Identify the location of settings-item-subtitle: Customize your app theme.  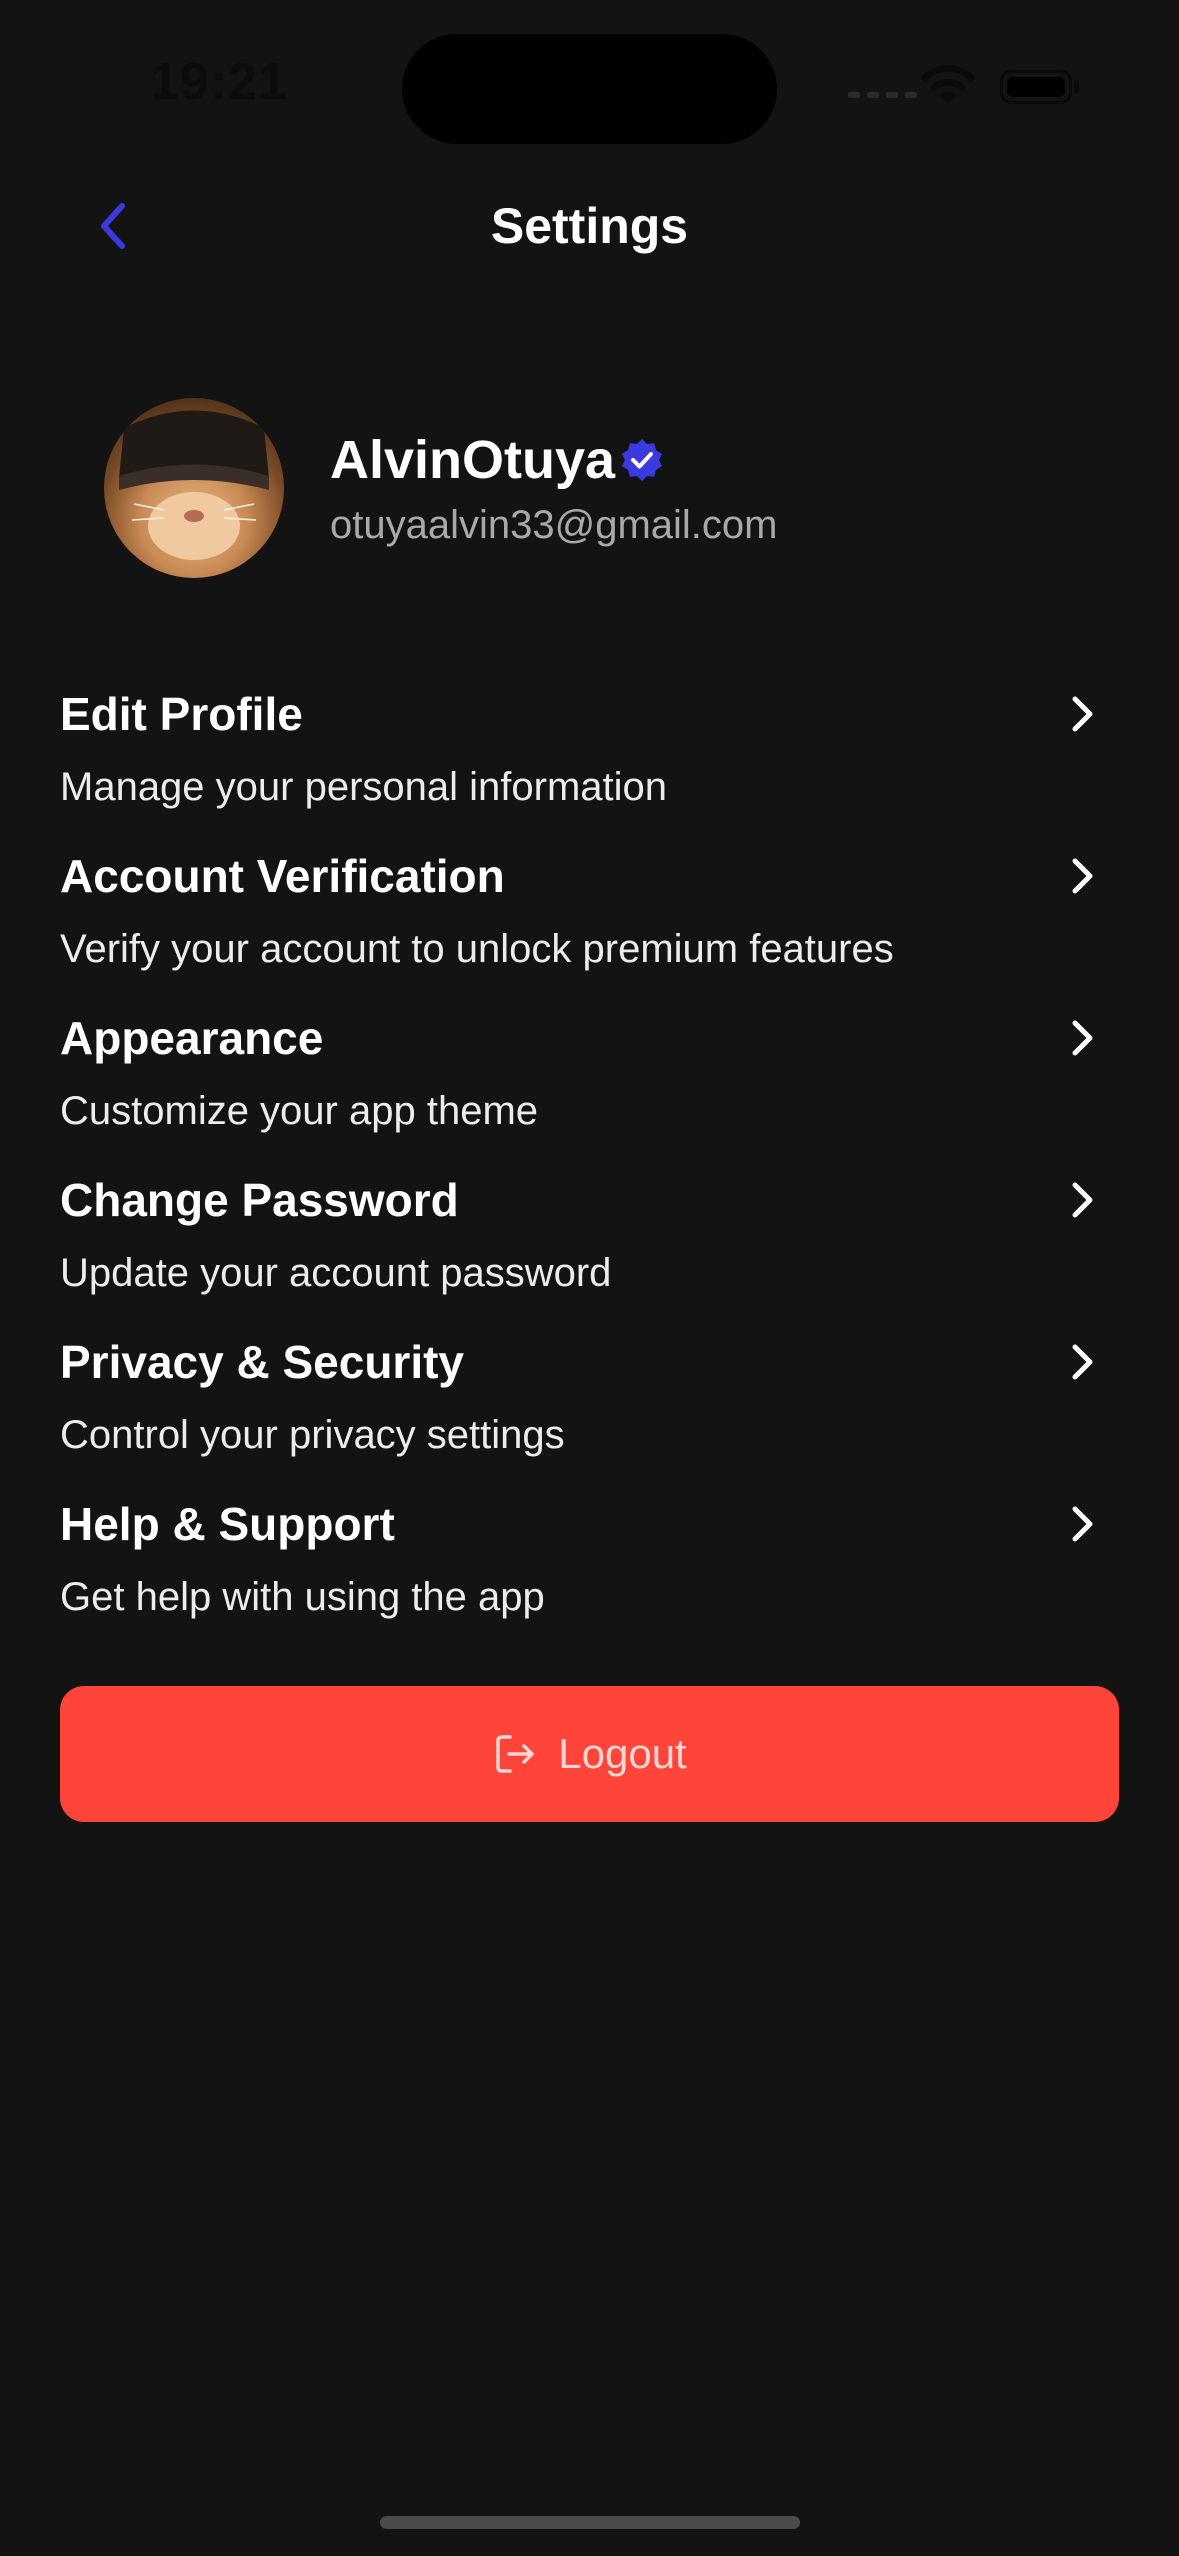
(299, 1111).